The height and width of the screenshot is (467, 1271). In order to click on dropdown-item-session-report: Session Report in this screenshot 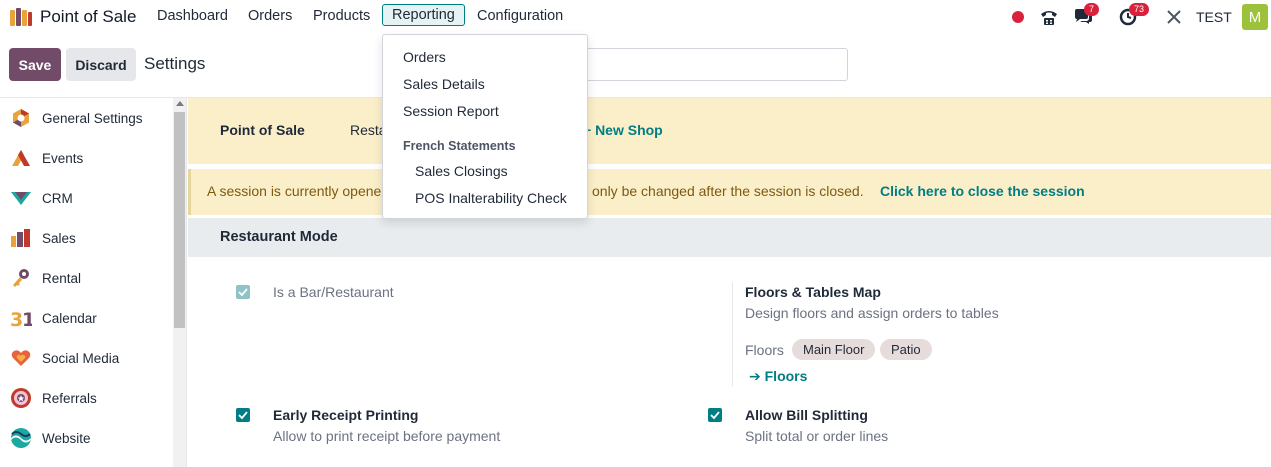, I will do `click(451, 111)`.